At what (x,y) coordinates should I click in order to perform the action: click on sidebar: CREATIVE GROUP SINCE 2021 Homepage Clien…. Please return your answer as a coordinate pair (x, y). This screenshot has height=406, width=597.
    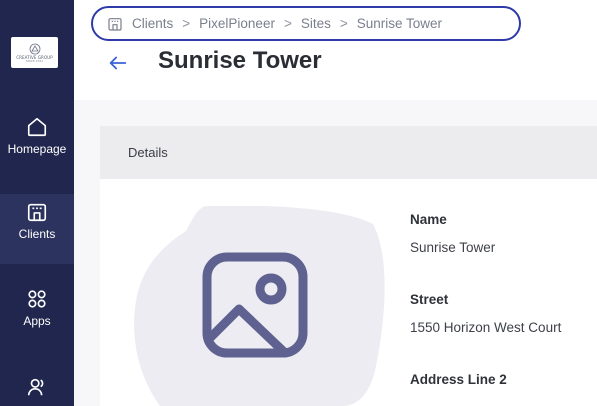
    Looking at the image, I should click on (37, 203).